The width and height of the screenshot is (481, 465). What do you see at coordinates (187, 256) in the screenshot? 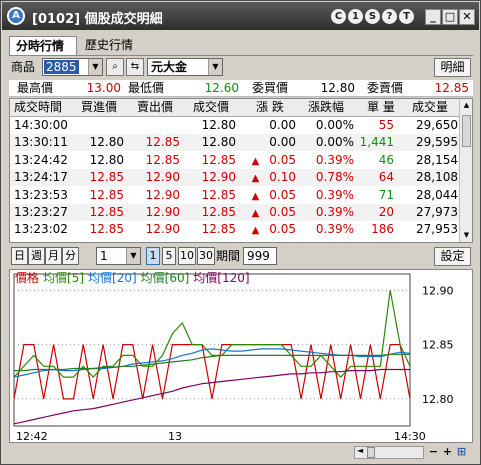
I see `minute-10-button: 10` at bounding box center [187, 256].